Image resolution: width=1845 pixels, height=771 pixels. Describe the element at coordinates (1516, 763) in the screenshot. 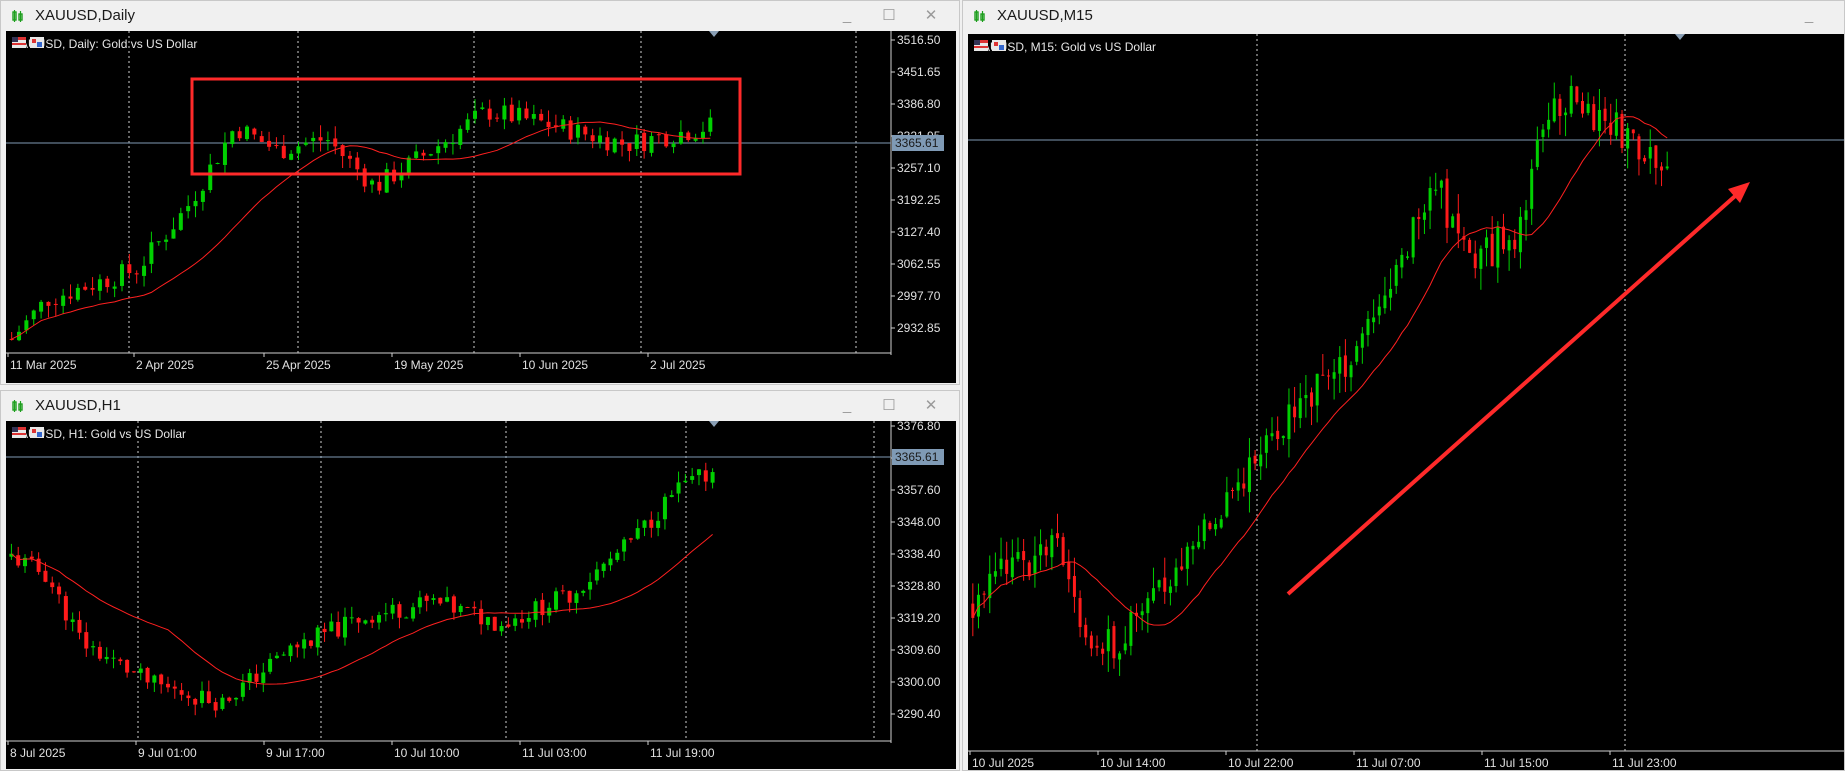

I see `x-tick-label: 11 Jul 15:00` at that location.